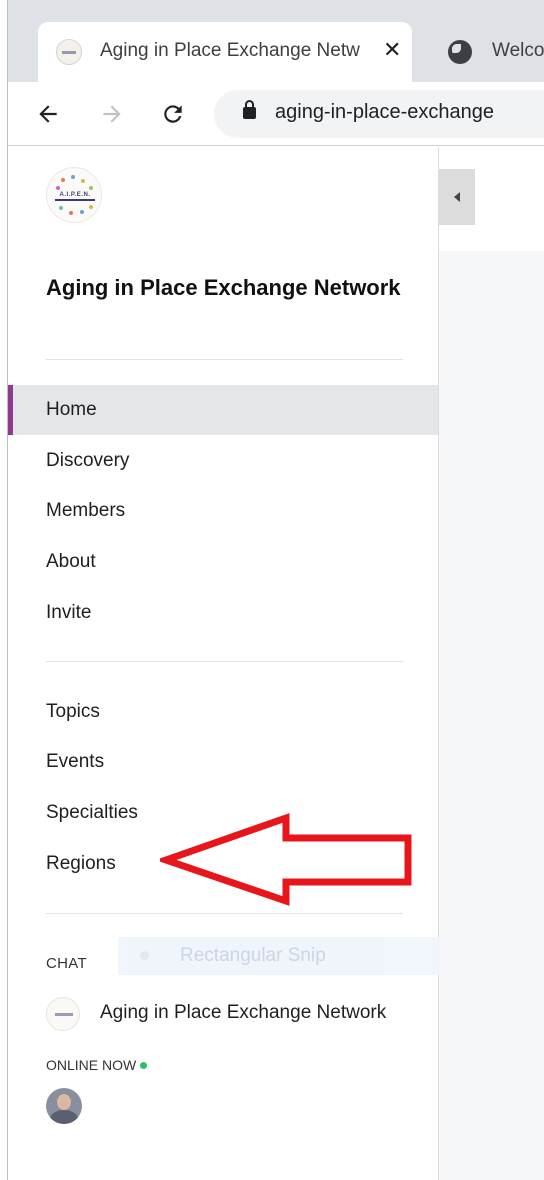  What do you see at coordinates (63, 1014) in the screenshot?
I see `chat-avatar` at bounding box center [63, 1014].